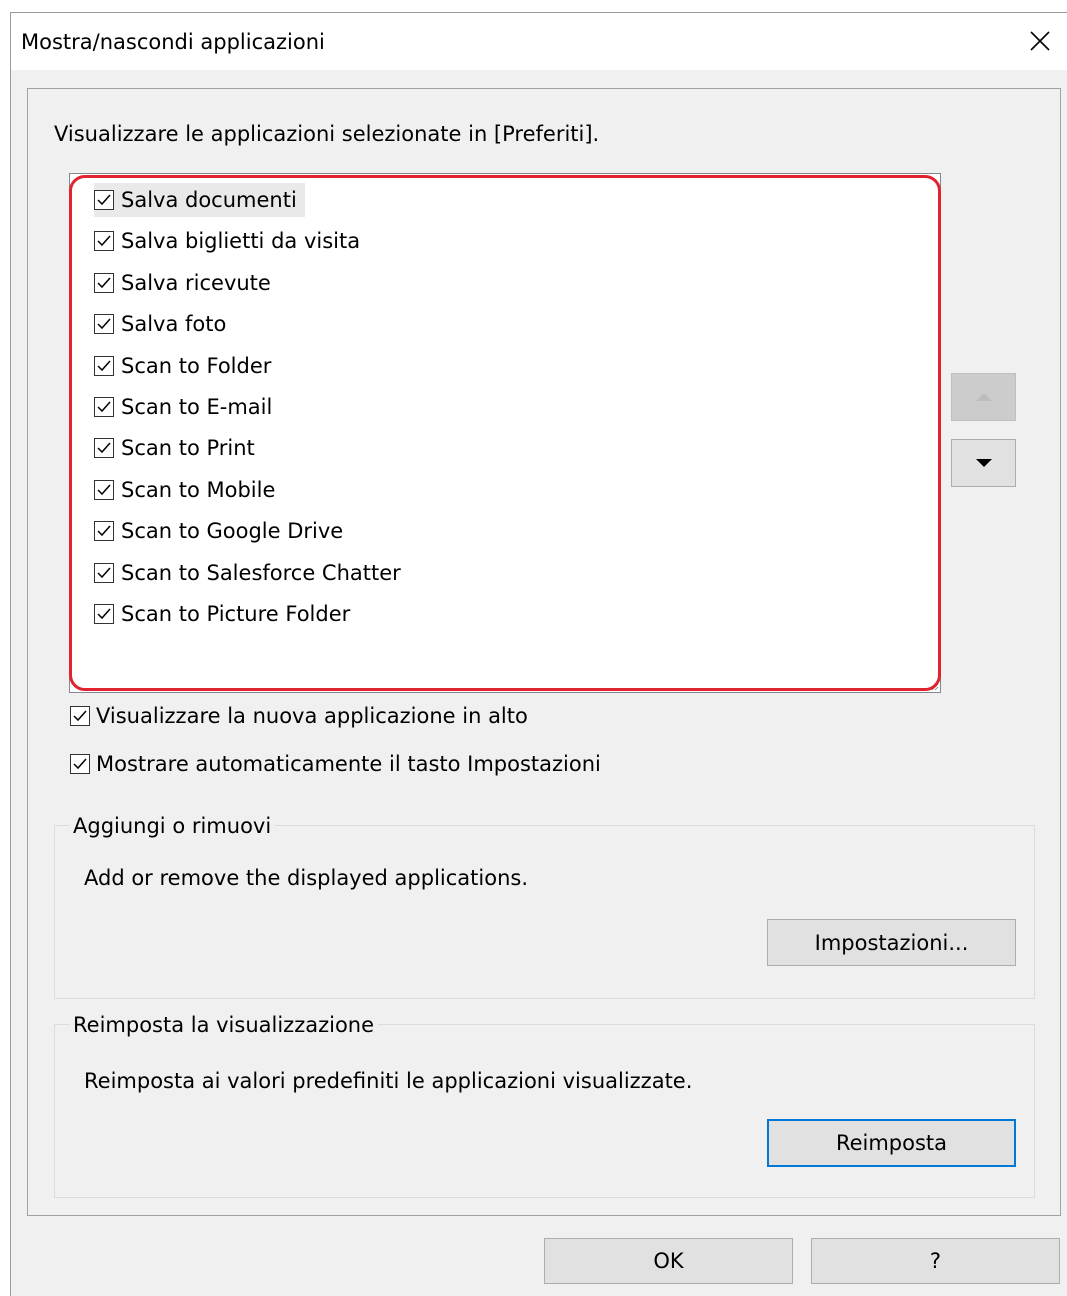  What do you see at coordinates (539, 41) in the screenshot?
I see `title-bar: Mostra/nascondi applicazioni` at bounding box center [539, 41].